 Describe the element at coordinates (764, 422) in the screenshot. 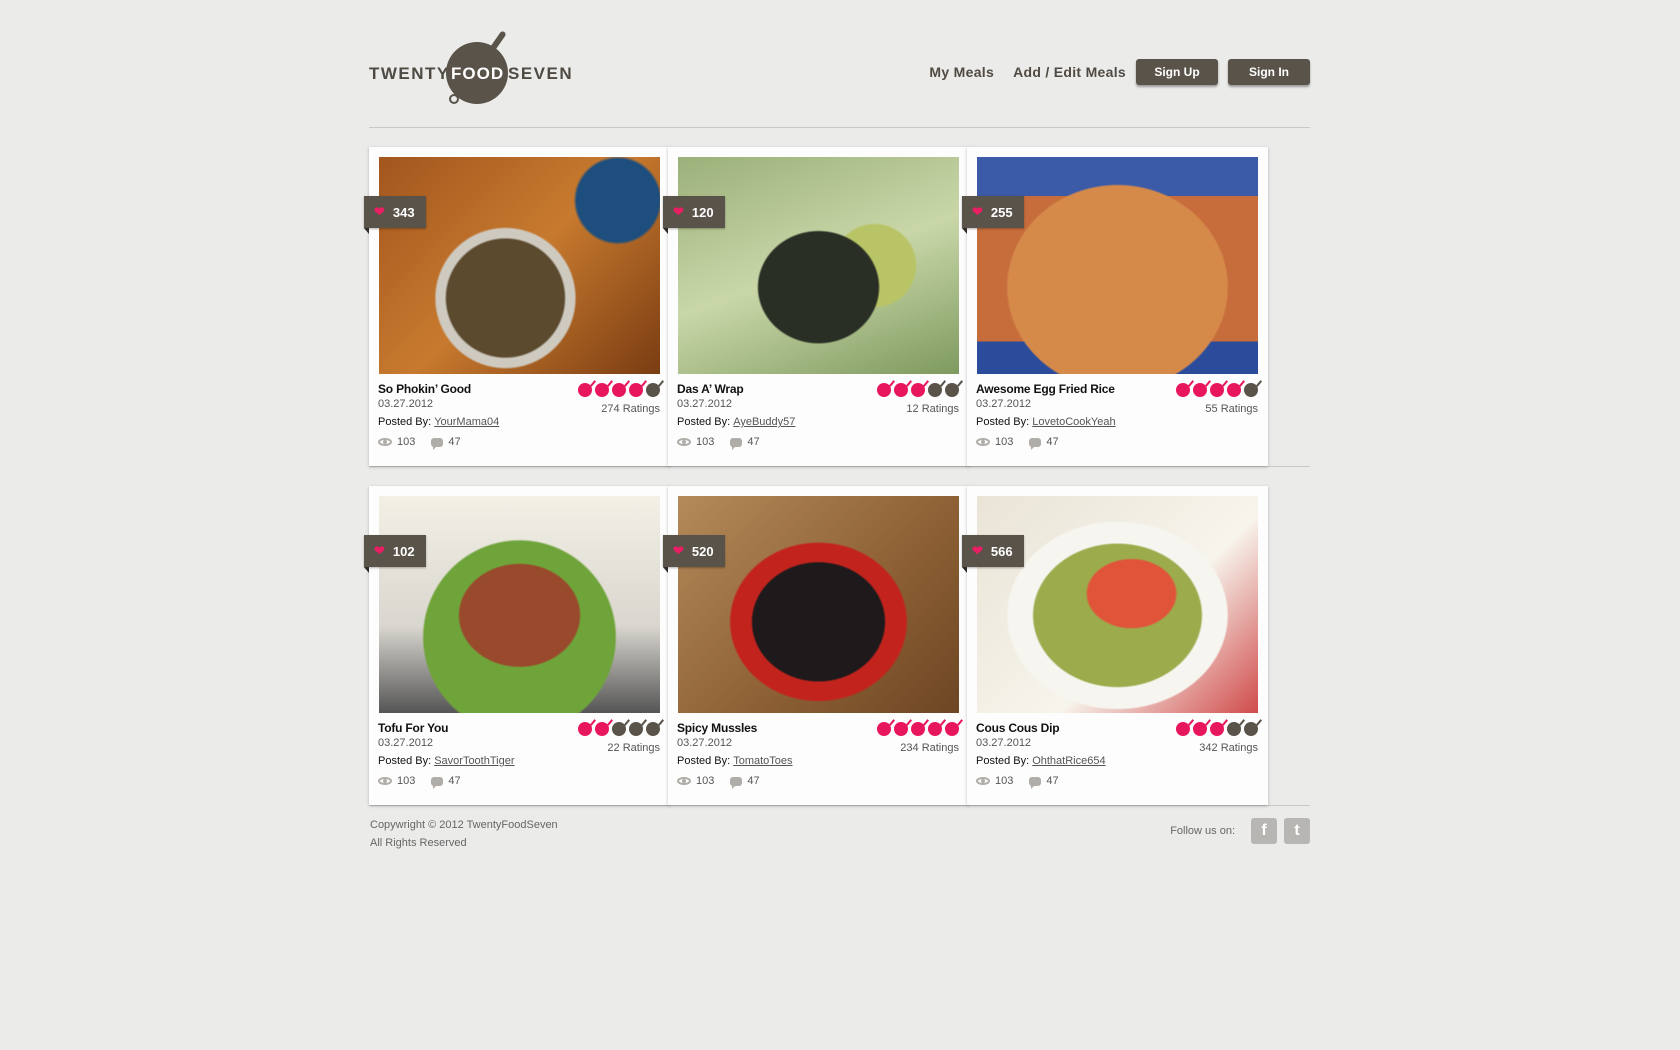

I see `posted-by-user: AyeBuddy57` at that location.